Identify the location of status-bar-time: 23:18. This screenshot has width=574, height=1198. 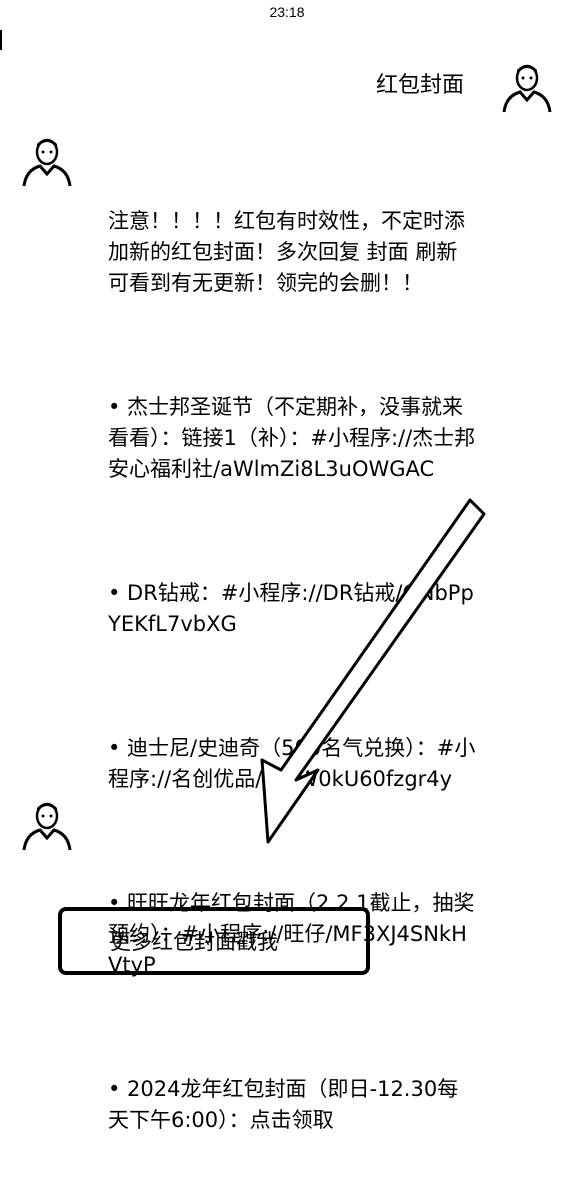
(287, 12).